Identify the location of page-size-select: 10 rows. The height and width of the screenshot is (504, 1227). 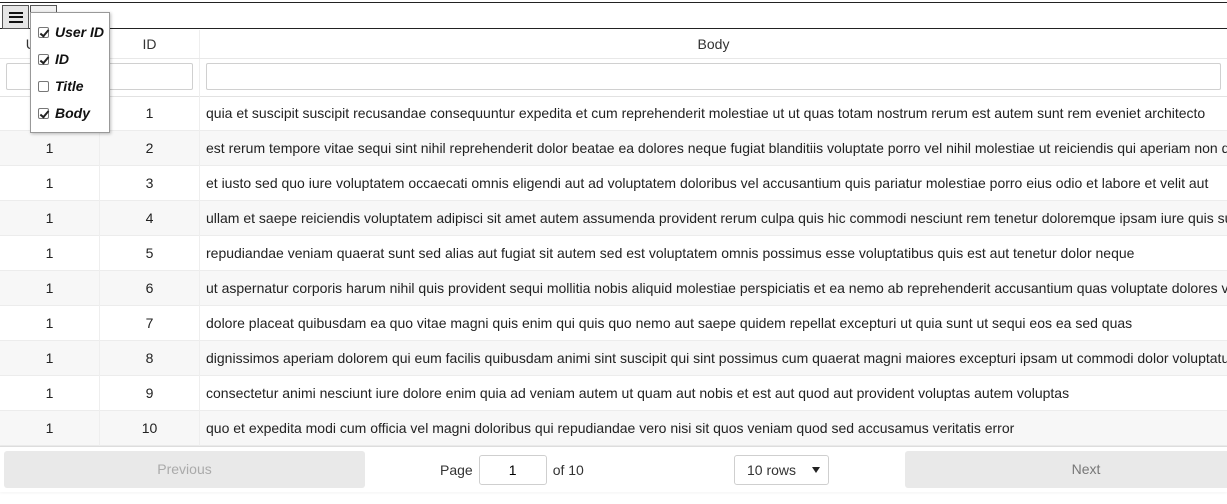
(781, 470).